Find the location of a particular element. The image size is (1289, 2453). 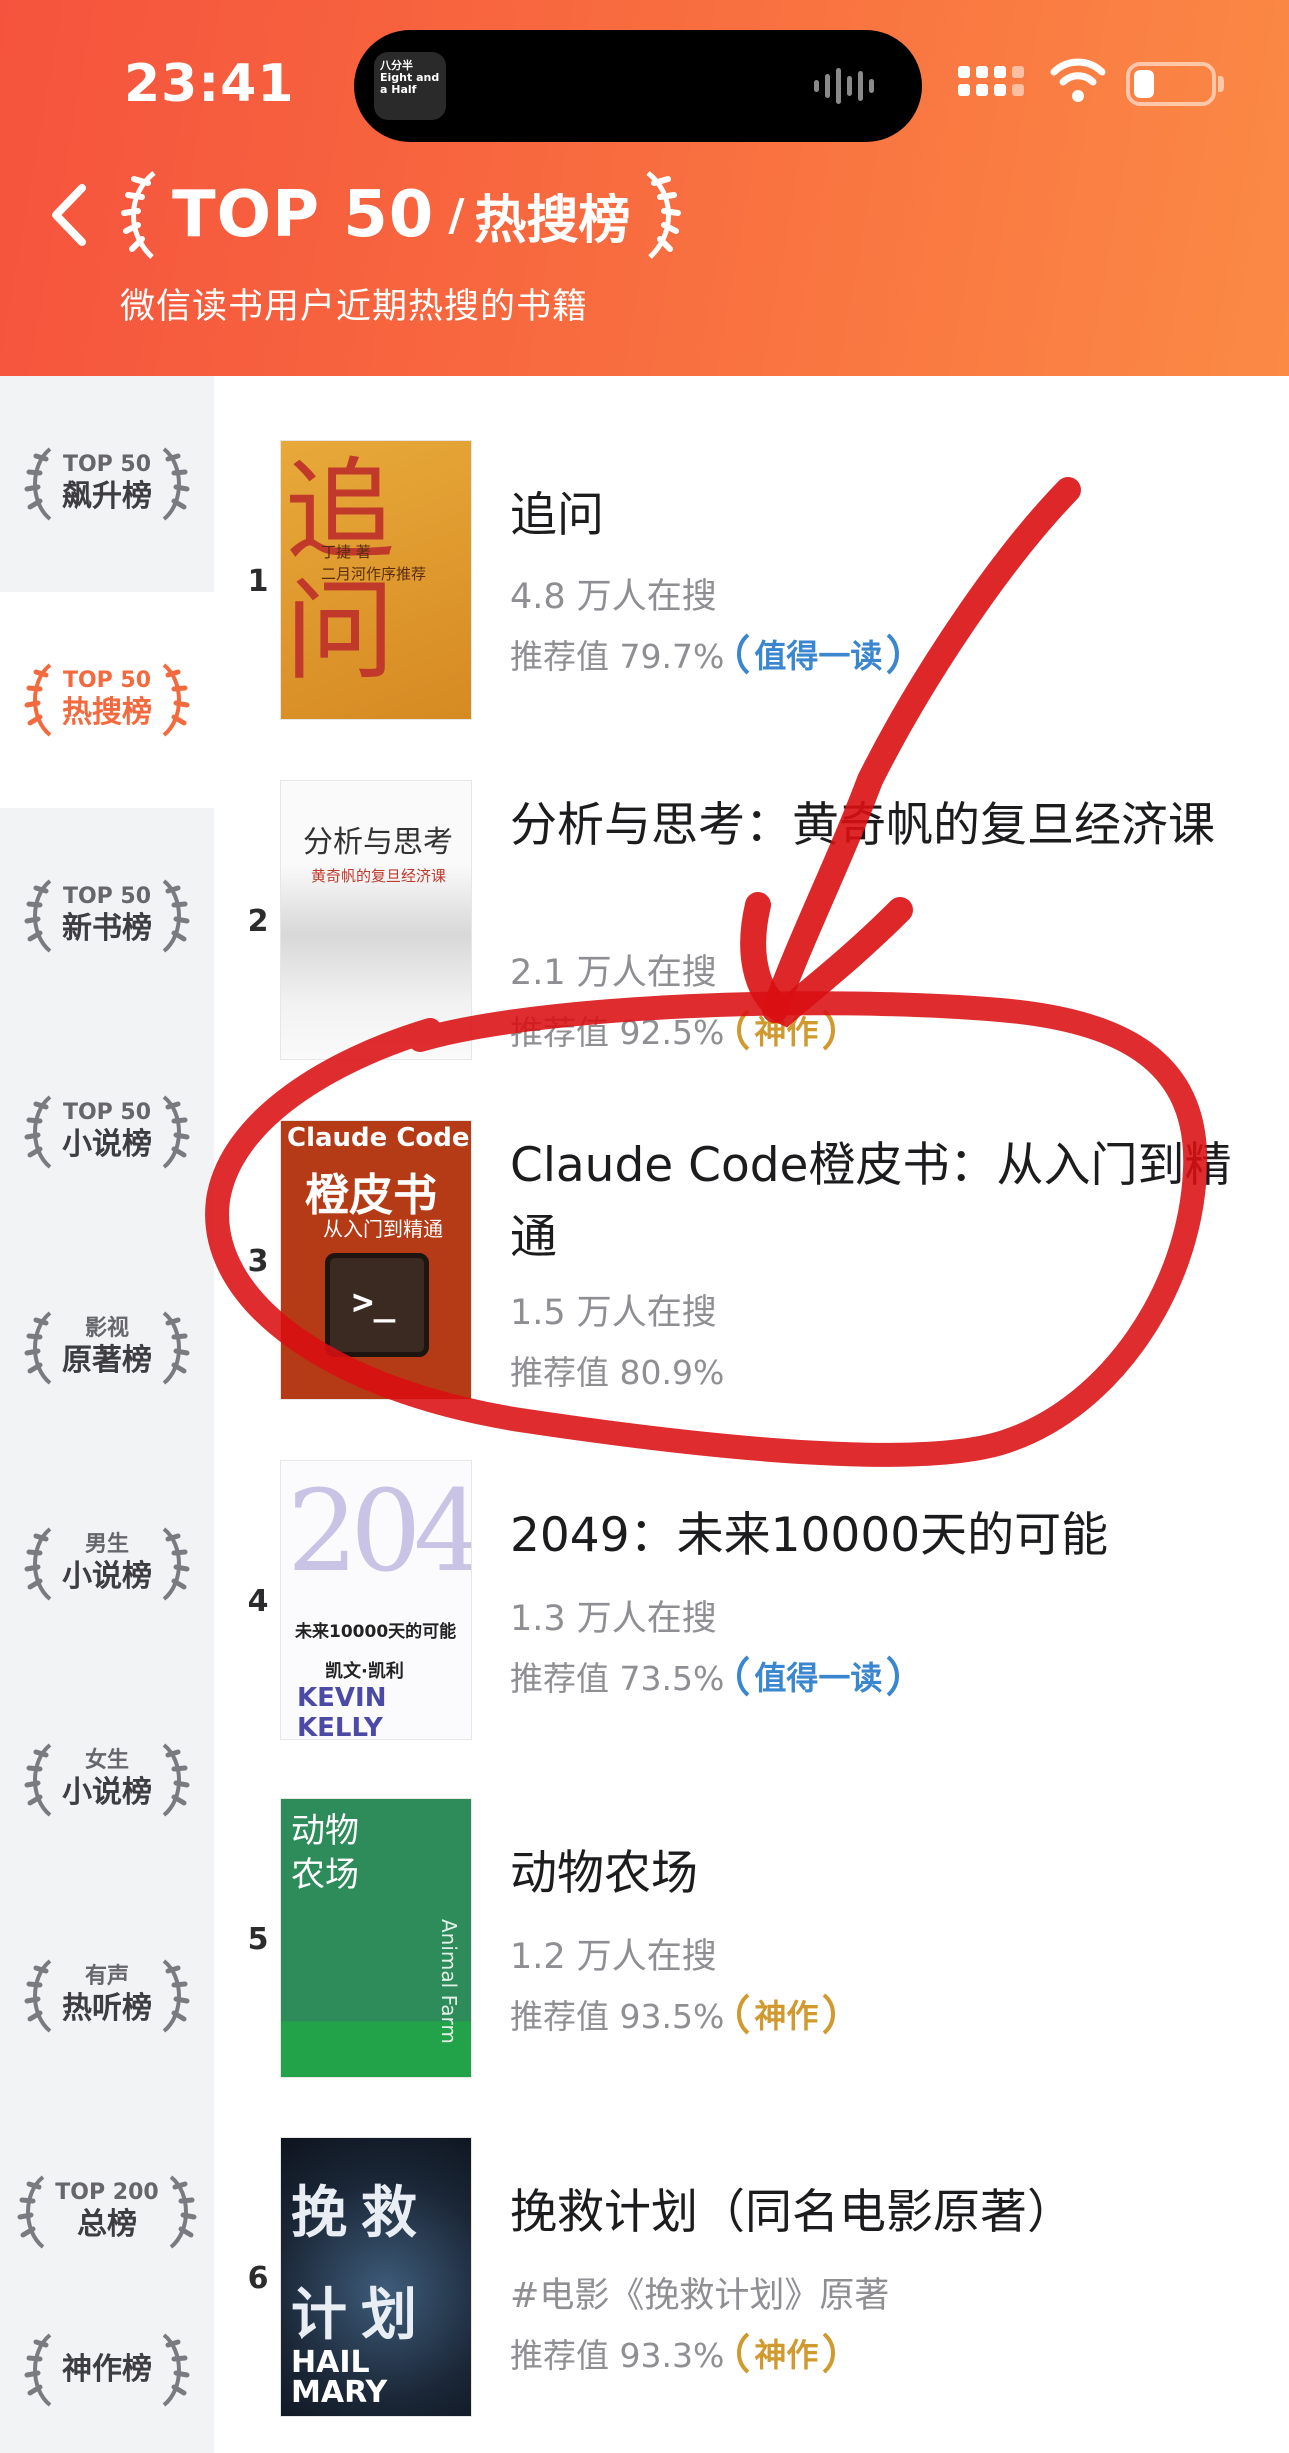

recommend-value: 推荐值 92.5% 神作 is located at coordinates (675, 1030).